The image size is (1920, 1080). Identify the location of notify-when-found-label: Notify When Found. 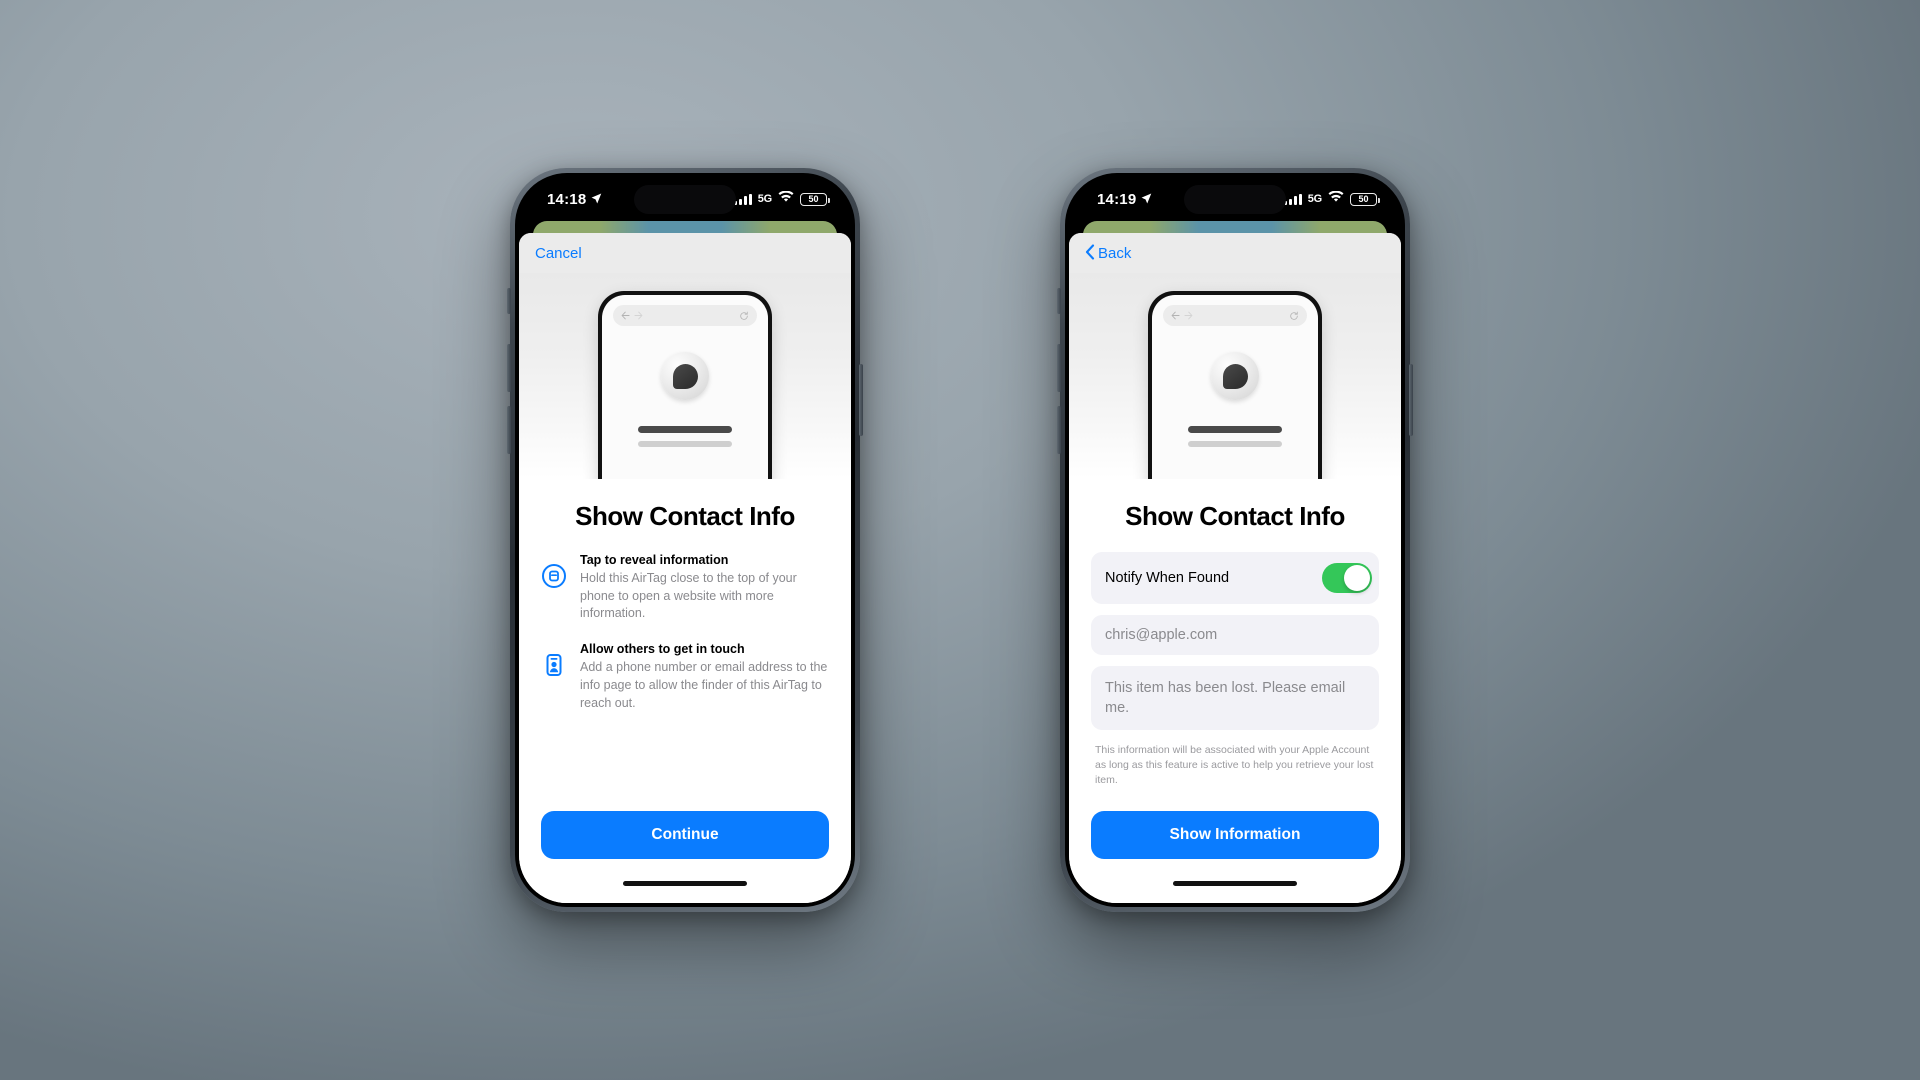
(1167, 578).